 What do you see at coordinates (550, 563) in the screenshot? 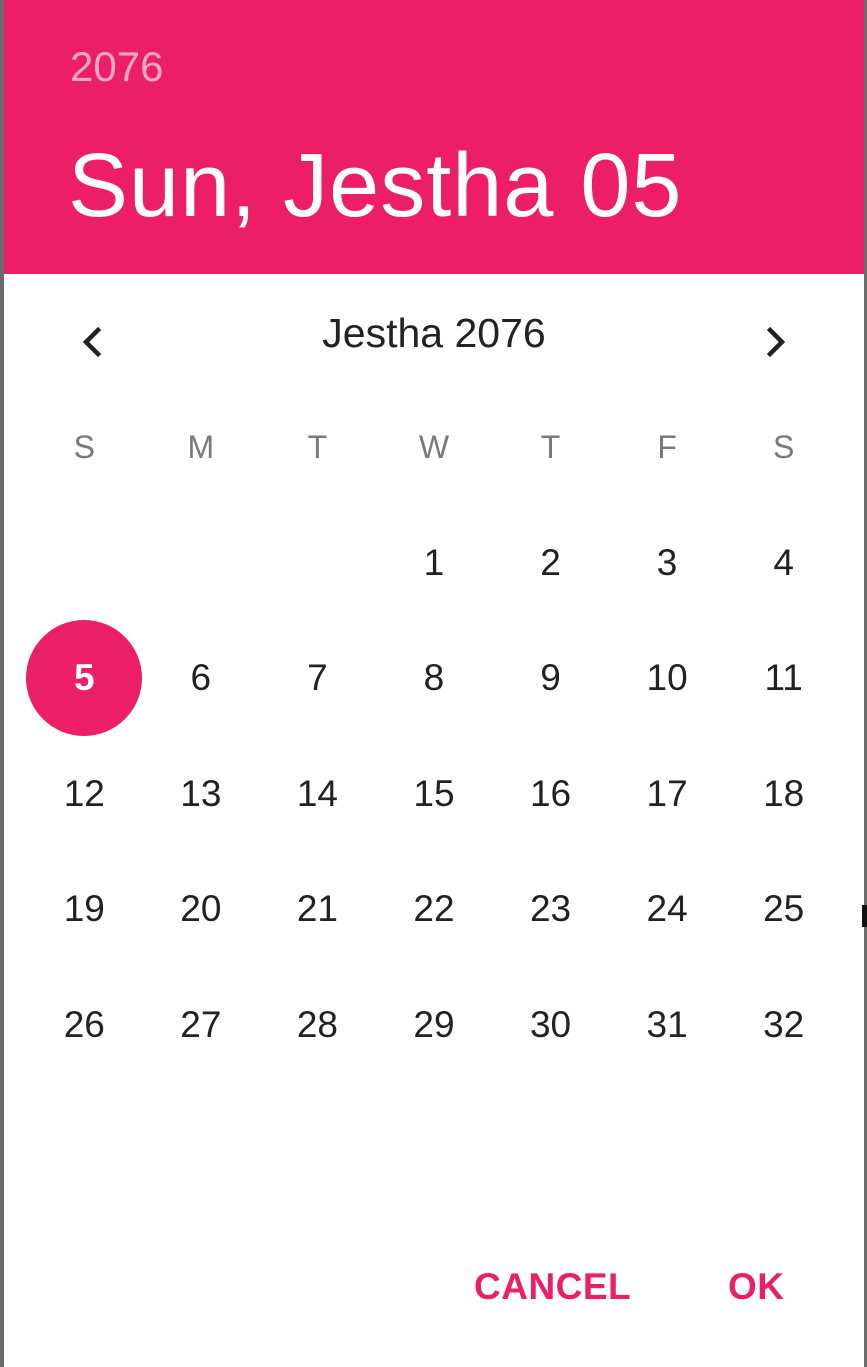
I see `day-cell: 2` at bounding box center [550, 563].